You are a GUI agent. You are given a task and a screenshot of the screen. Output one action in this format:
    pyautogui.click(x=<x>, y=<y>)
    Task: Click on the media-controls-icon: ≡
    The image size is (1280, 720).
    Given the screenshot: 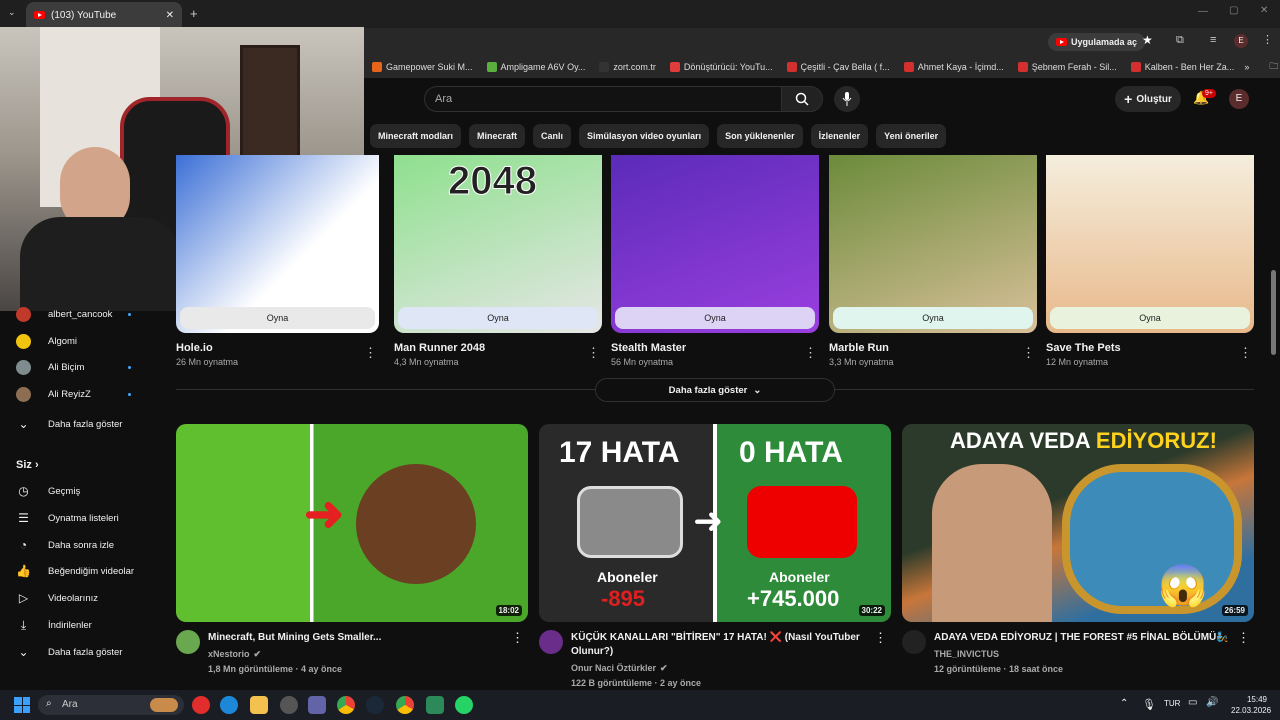 What is the action you would take?
    pyautogui.click(x=1213, y=40)
    